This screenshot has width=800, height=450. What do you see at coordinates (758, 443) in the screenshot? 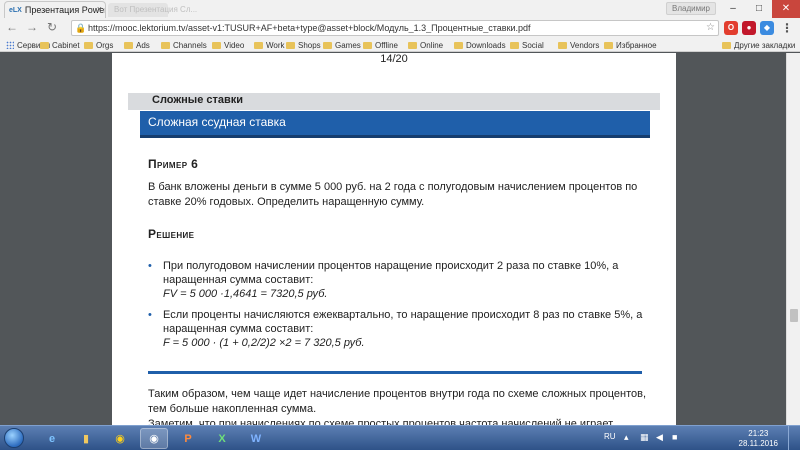
I see `clock-date: 28.11.2016` at bounding box center [758, 443].